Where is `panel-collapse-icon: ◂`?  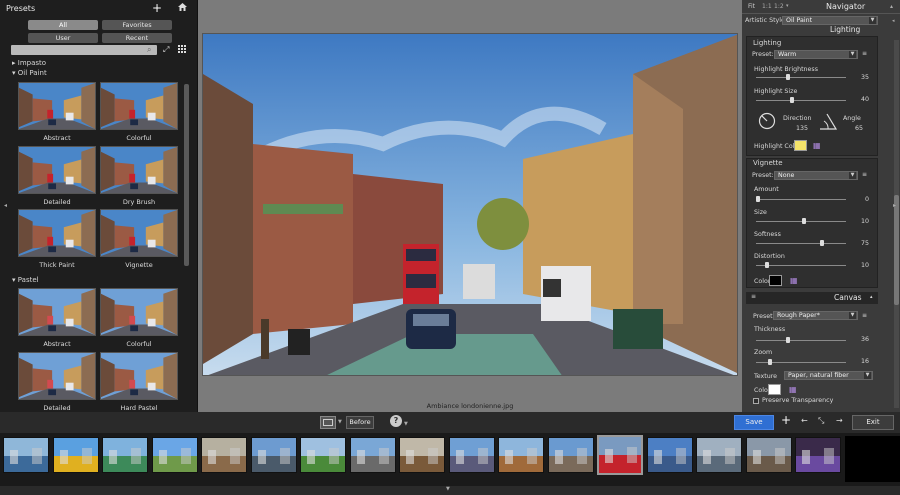 panel-collapse-icon: ◂ is located at coordinates (893, 21).